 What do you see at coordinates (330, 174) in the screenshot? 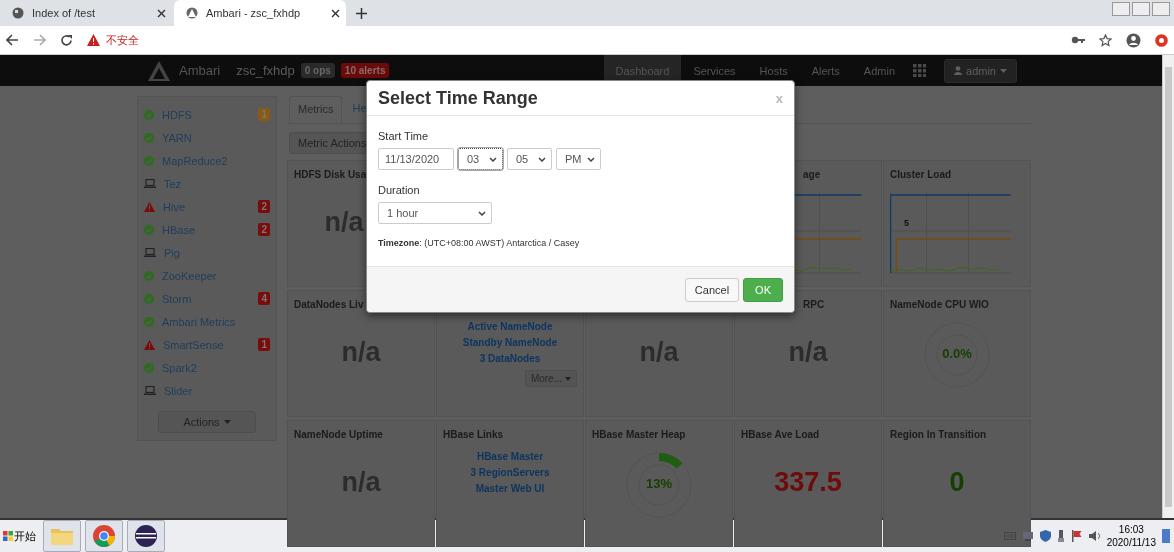
I see `widget-title: HDFS Disk Usa` at bounding box center [330, 174].